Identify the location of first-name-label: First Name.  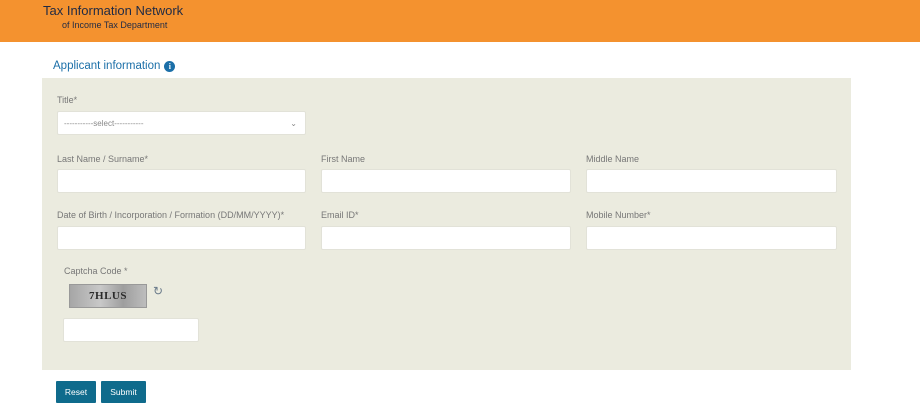
(343, 159).